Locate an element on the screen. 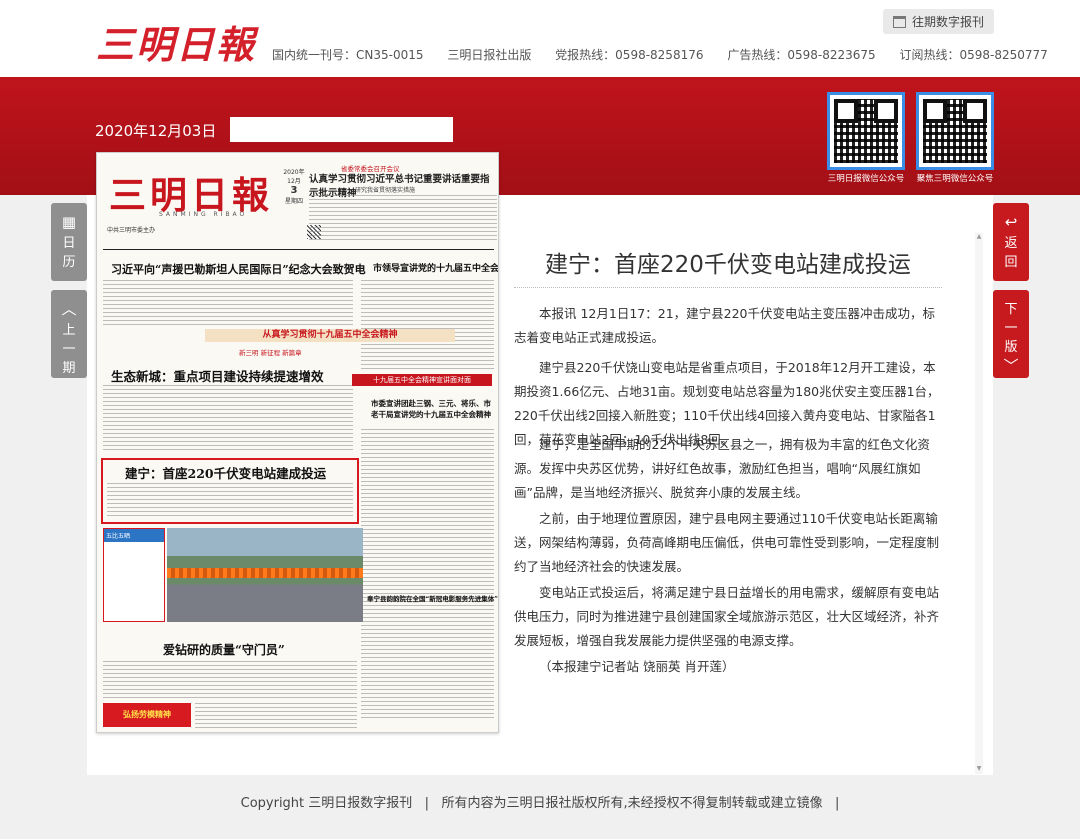 This screenshot has width=1080, height=839. prev-issue-tab: ︿ 上 一 期 is located at coordinates (69, 334).